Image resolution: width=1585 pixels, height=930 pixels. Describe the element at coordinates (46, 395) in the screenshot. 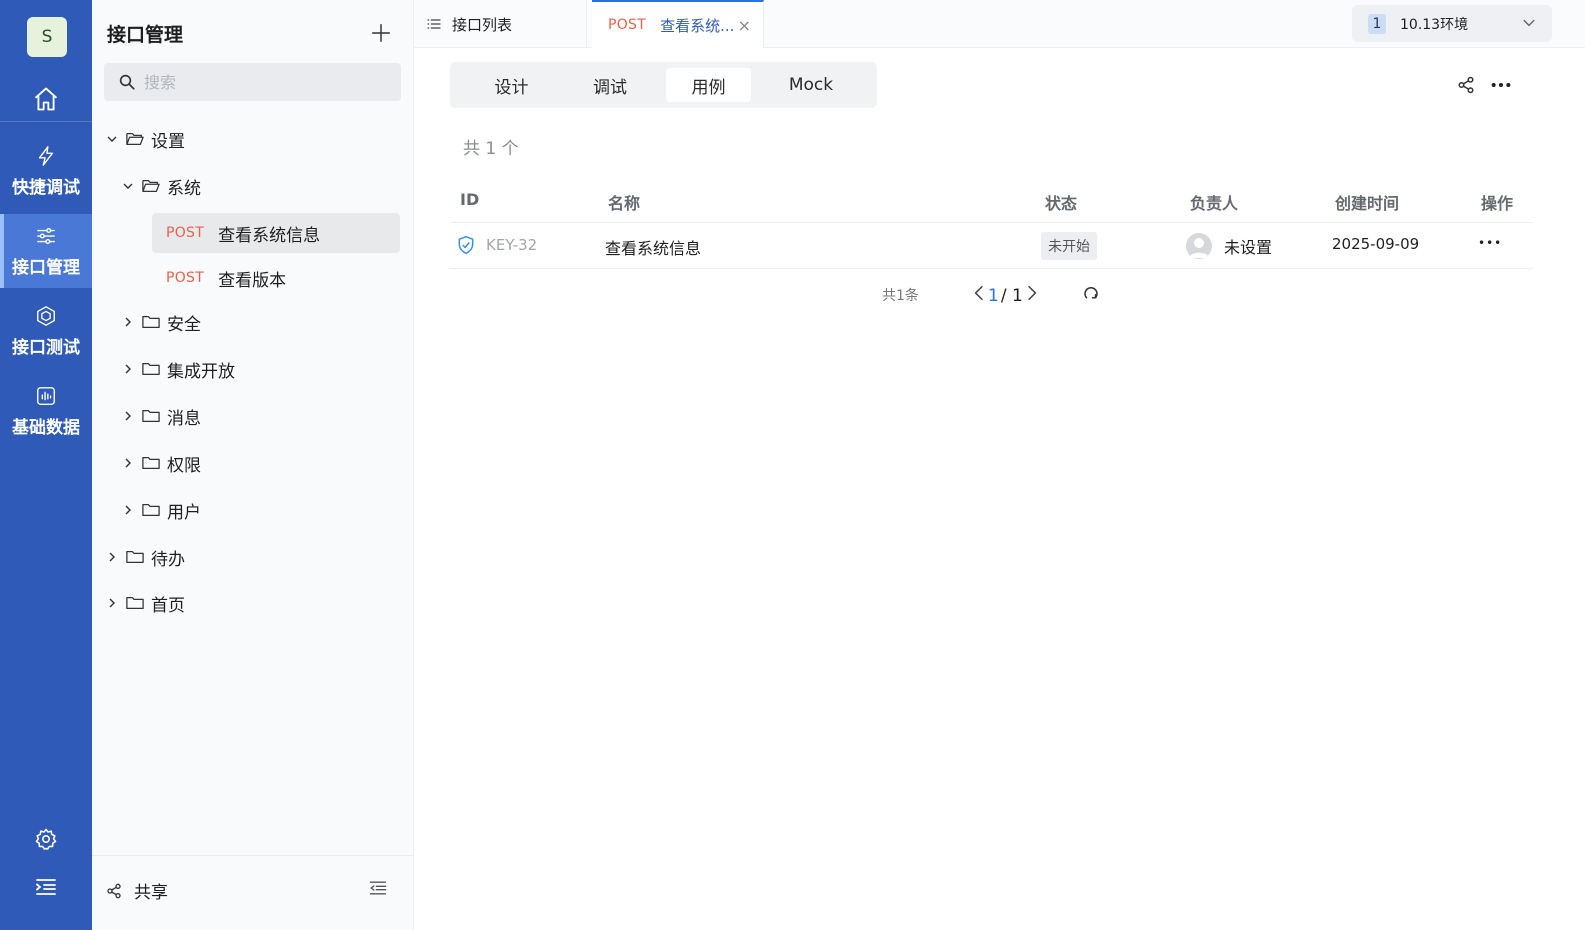

I see `chart-icon` at that location.